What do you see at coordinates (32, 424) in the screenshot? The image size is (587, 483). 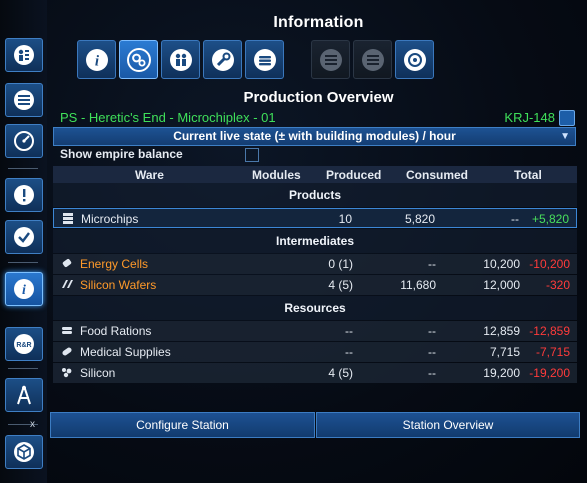 I see `close-icon: x` at bounding box center [32, 424].